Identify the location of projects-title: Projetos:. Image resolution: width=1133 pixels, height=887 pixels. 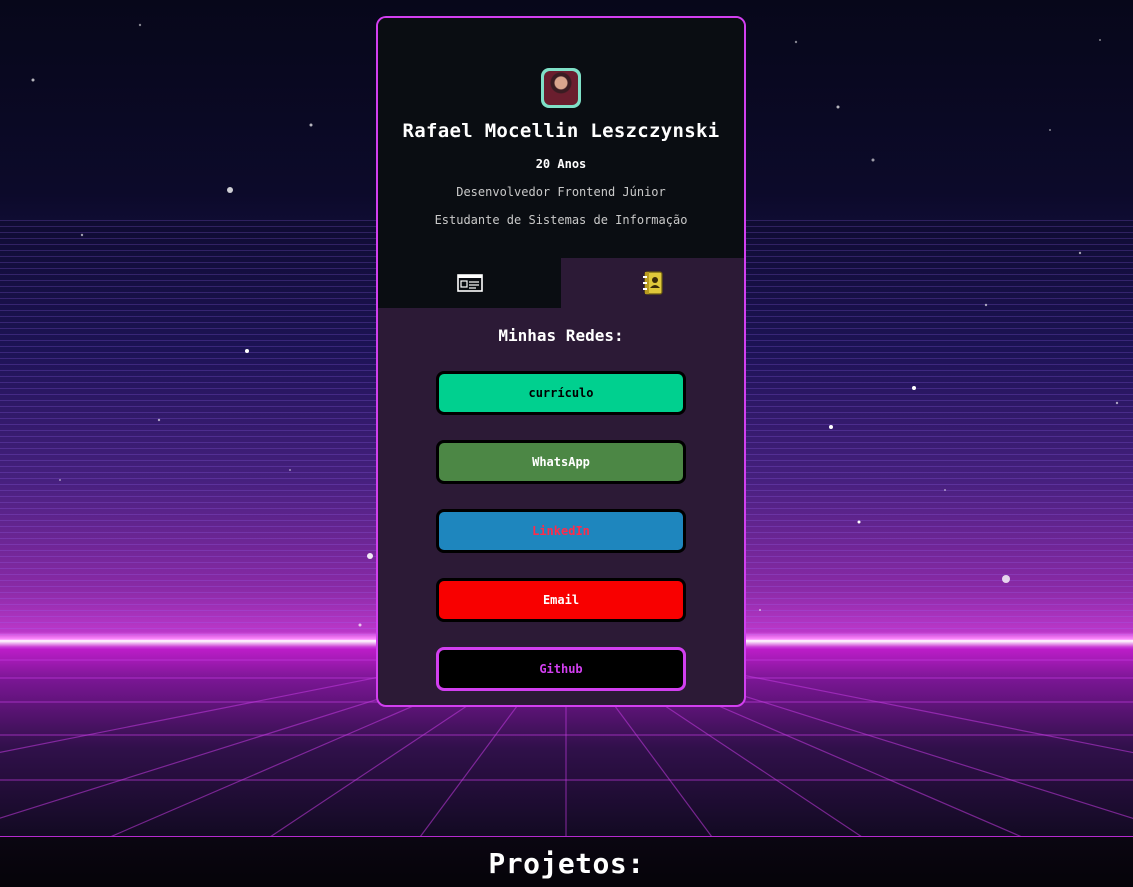
(566, 863).